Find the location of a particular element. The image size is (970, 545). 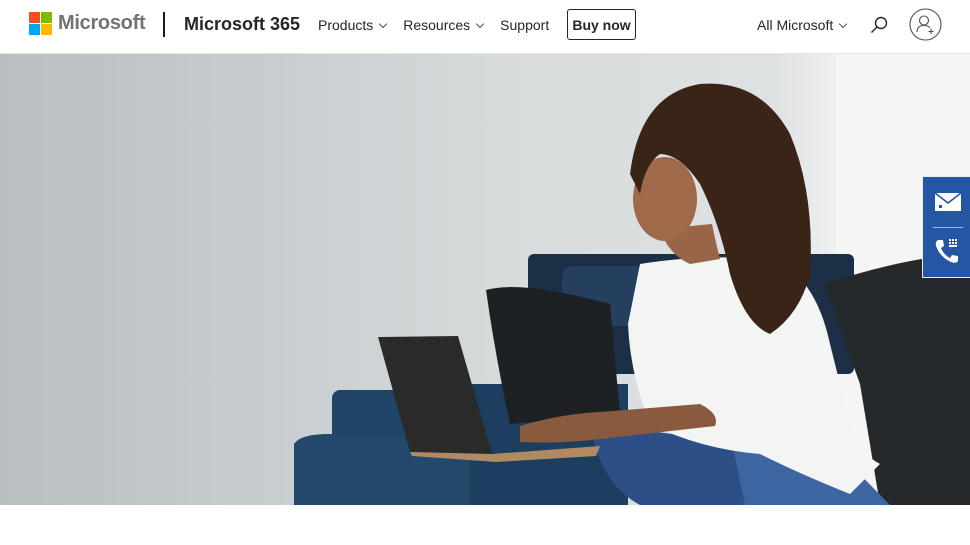

main-nav: Products Resources Support is located at coordinates (442, 25).